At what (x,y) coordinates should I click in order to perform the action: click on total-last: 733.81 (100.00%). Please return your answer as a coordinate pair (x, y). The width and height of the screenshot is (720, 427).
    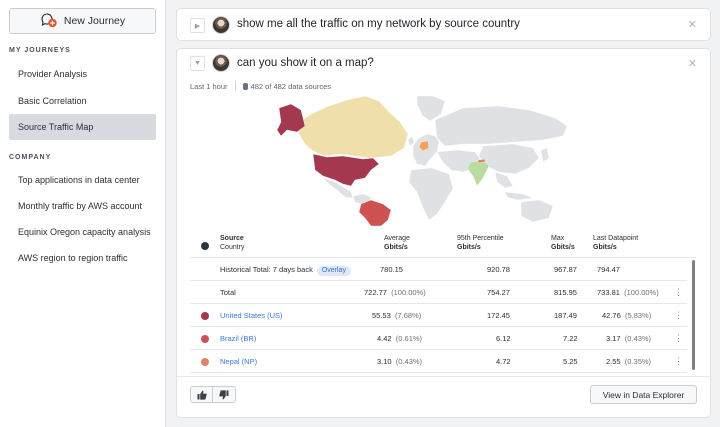
    Looking at the image, I should click on (628, 292).